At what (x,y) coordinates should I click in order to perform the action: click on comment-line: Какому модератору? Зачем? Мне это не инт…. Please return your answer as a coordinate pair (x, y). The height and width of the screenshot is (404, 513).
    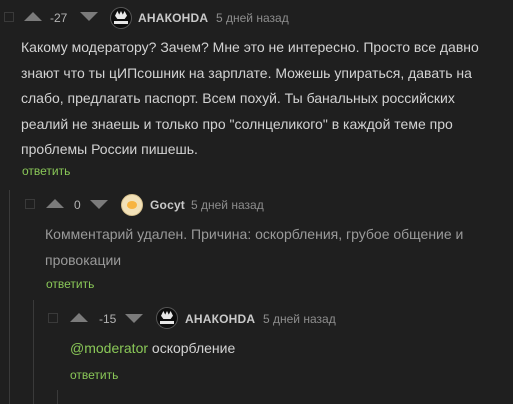
    Looking at the image, I should click on (250, 47).